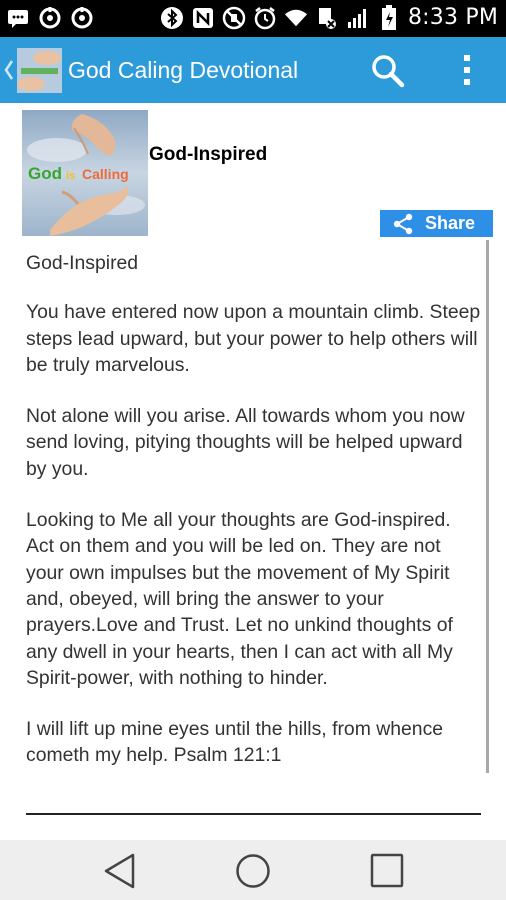  What do you see at coordinates (253, 814) in the screenshot?
I see `content-divider` at bounding box center [253, 814].